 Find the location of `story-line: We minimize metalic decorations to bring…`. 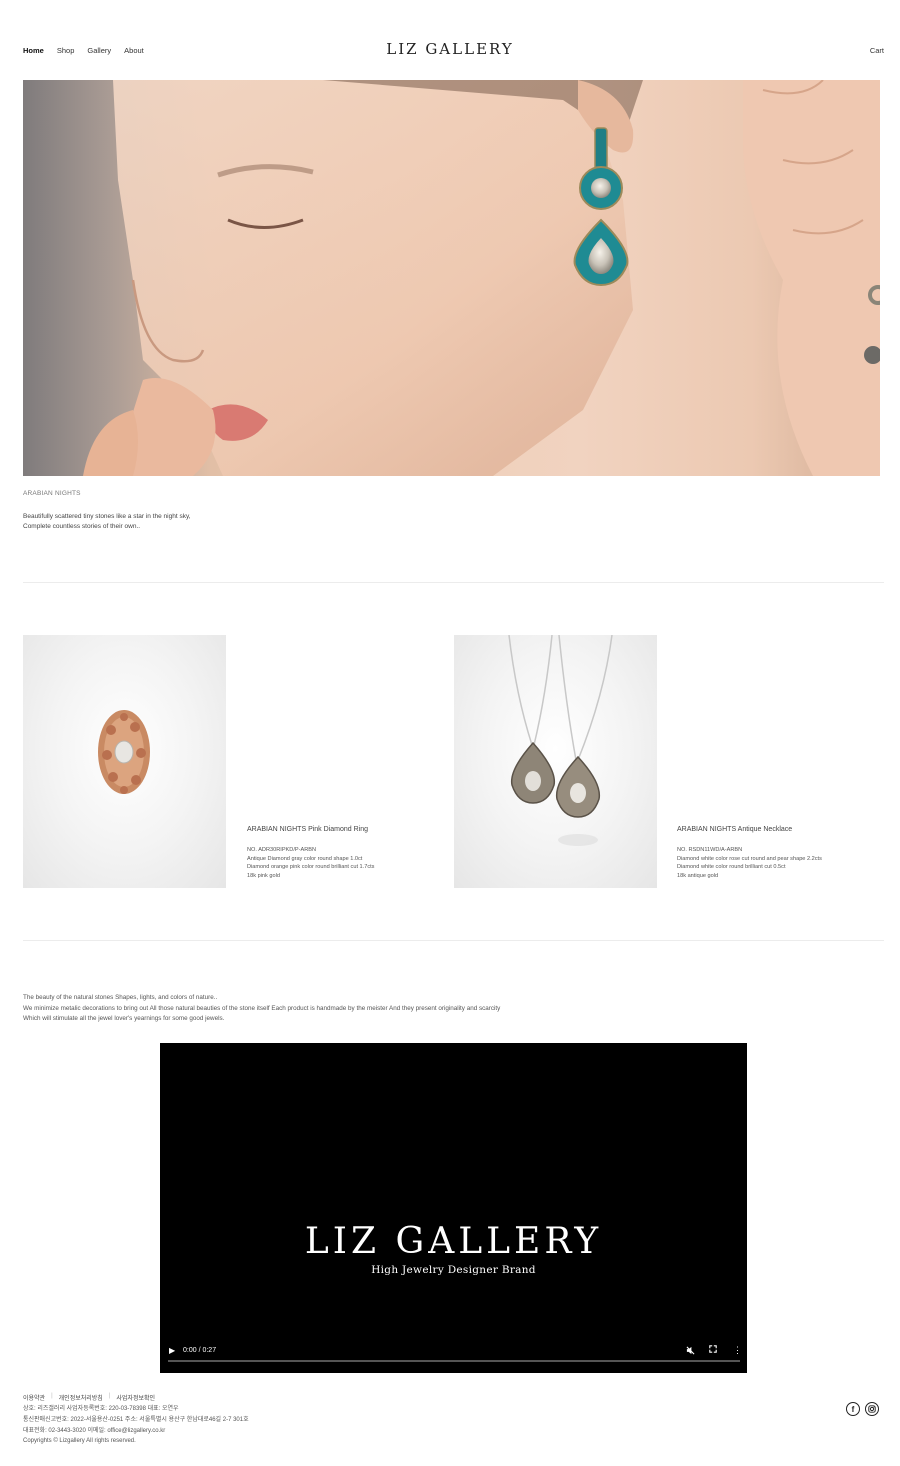

story-line: We minimize metalic decorations to bring… is located at coordinates (262, 1008).